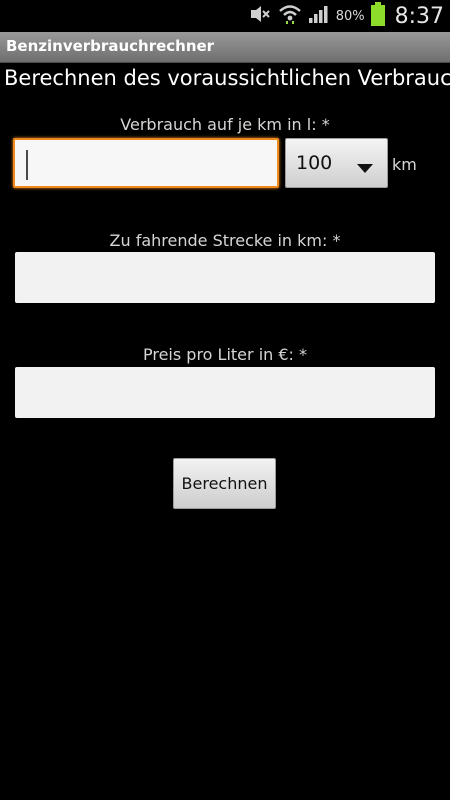 The image size is (450, 800). What do you see at coordinates (290, 16) in the screenshot?
I see `wifi-icon` at bounding box center [290, 16].